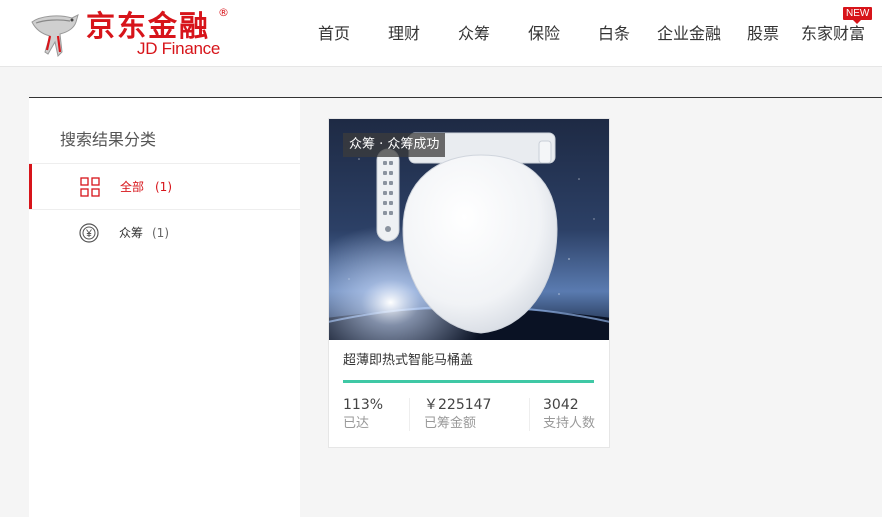  Describe the element at coordinates (132, 187) in the screenshot. I see `category-label: 全部` at that location.